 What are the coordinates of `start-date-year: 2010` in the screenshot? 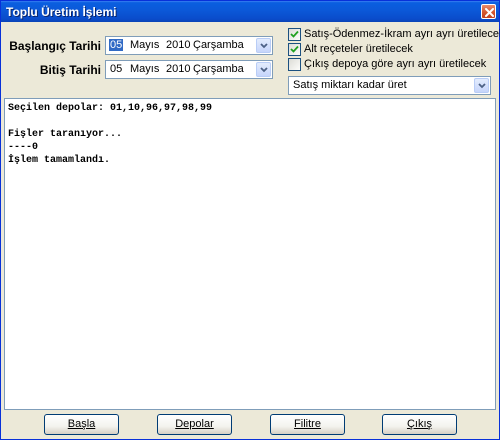 It's located at (178, 45).